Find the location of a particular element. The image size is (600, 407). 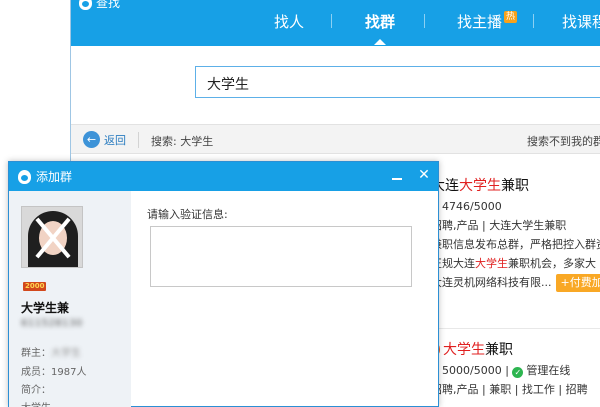

dialog-title-text: 添加群 is located at coordinates (54, 177).